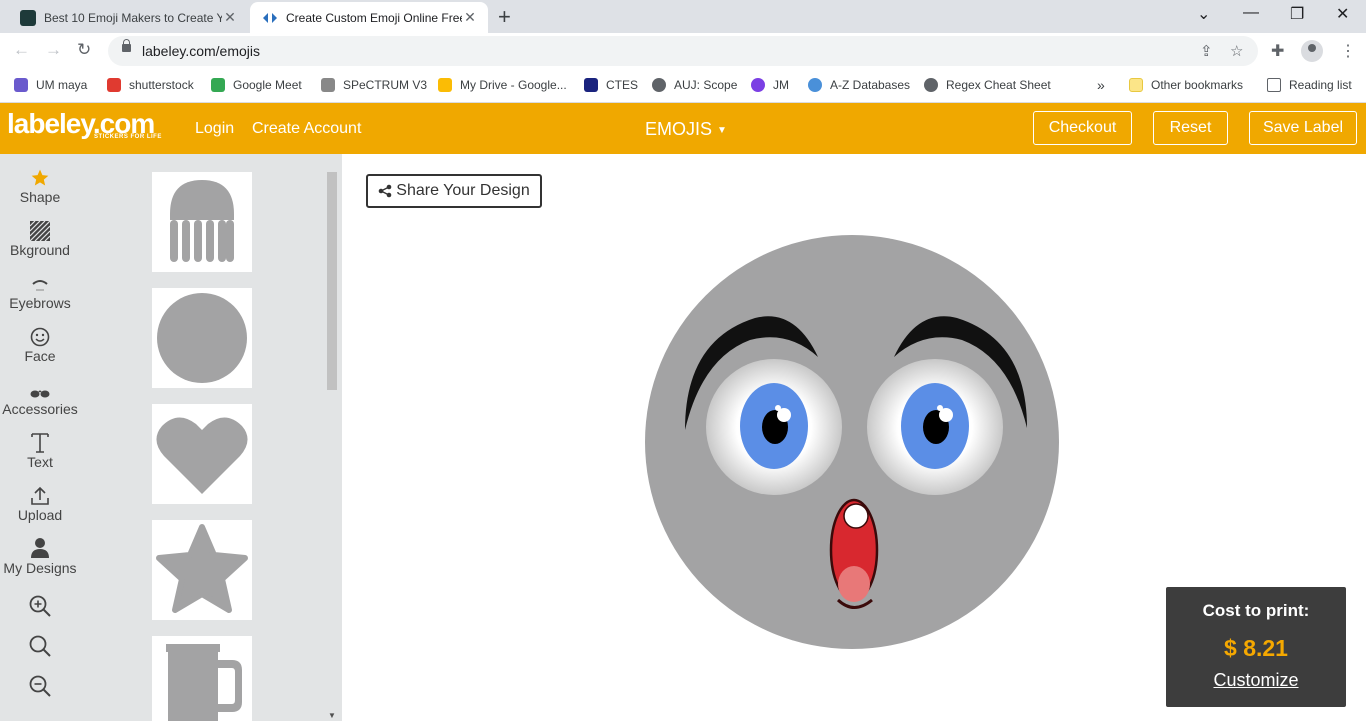  I want to click on nav-upload: Upload, so click(40, 501).